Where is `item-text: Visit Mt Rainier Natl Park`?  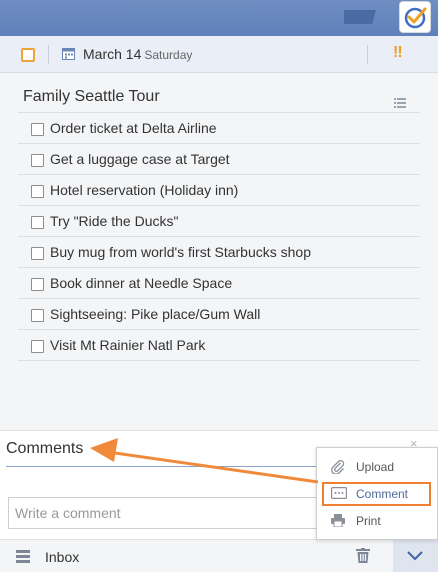 item-text: Visit Mt Rainier Natl Park is located at coordinates (127, 345).